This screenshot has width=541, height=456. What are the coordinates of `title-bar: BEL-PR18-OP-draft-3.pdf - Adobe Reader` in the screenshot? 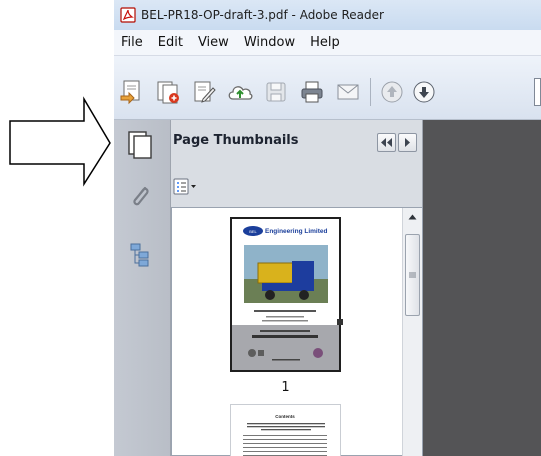 It's located at (327, 15).